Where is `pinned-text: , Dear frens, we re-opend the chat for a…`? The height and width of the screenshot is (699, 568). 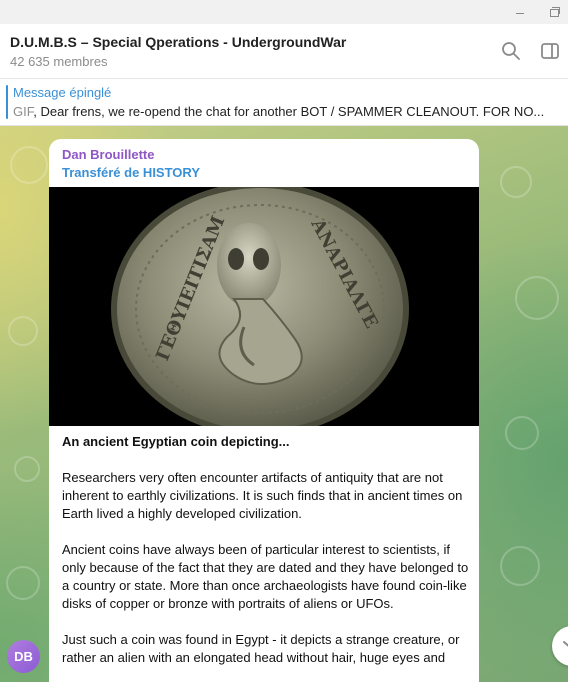 pinned-text: , Dear frens, we re-opend the chat for a… is located at coordinates (289, 111).